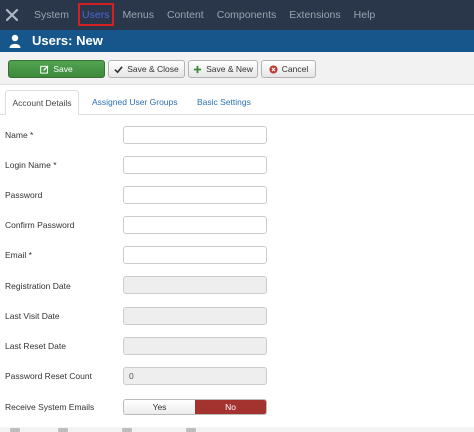 This screenshot has width=474, height=432. What do you see at coordinates (195, 225) in the screenshot?
I see `confirm-password-field` at bounding box center [195, 225].